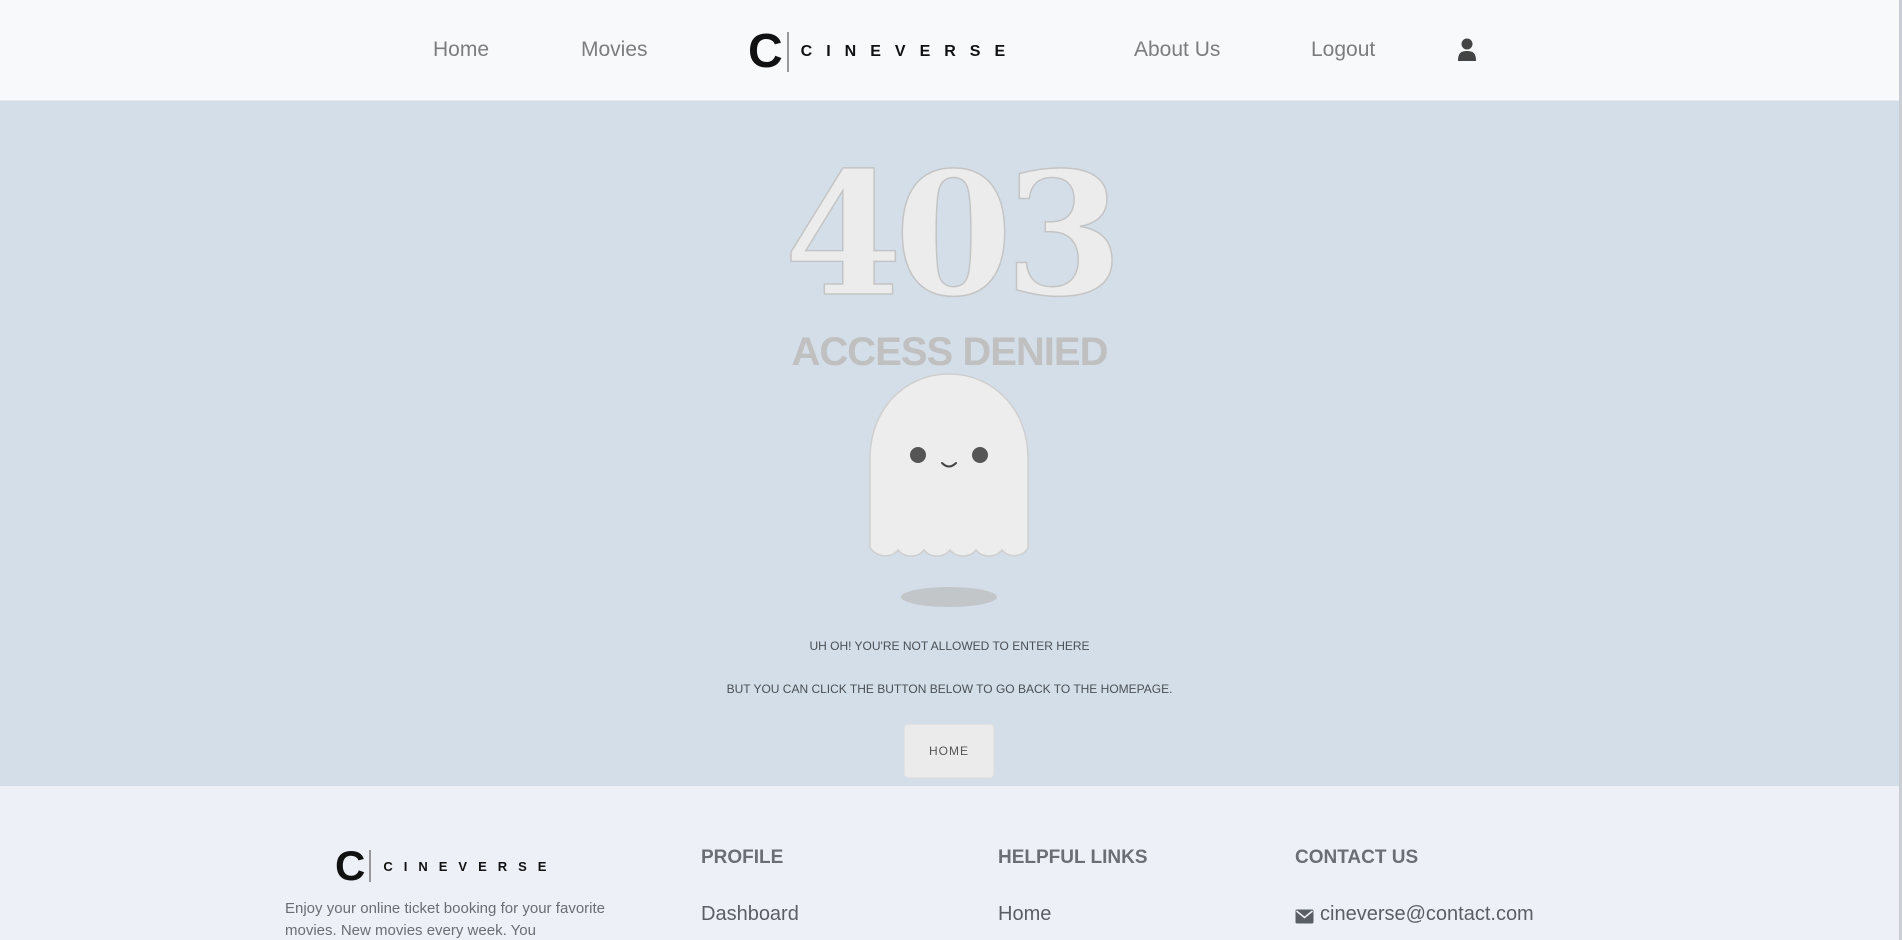  Describe the element at coordinates (950, 352) in the screenshot. I see `error-title: ACCESS DENIED` at that location.